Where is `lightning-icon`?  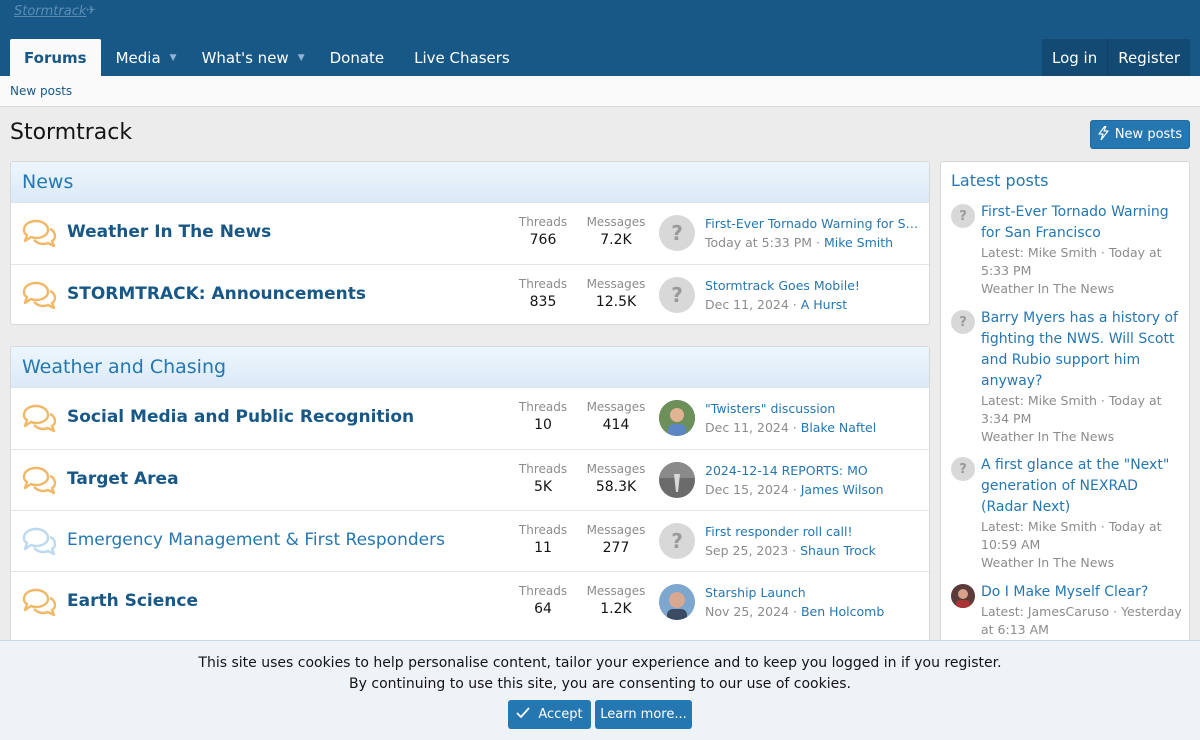 lightning-icon is located at coordinates (1103, 134).